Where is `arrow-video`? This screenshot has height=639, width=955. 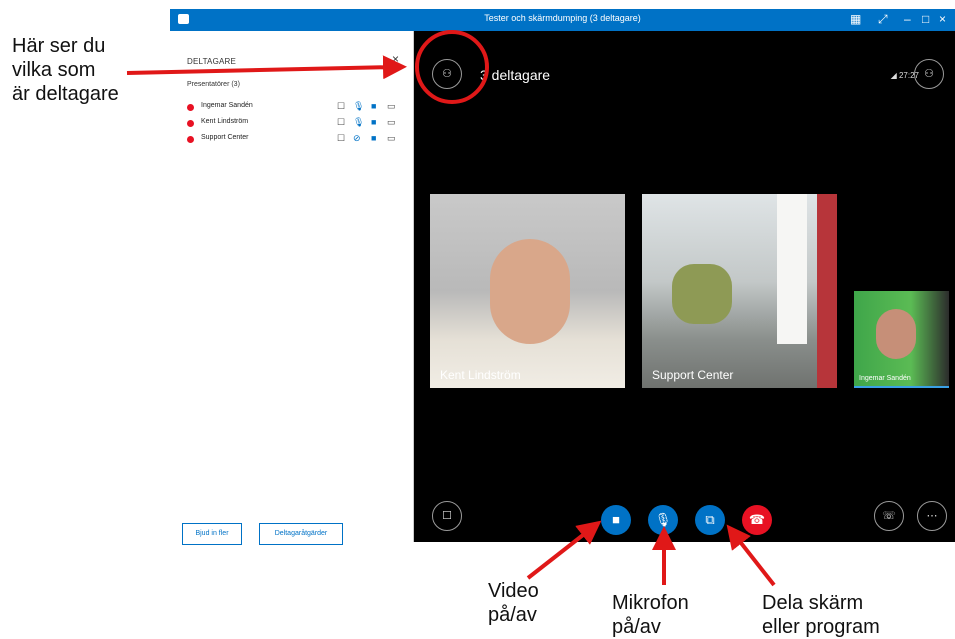
arrow-video is located at coordinates (564, 550).